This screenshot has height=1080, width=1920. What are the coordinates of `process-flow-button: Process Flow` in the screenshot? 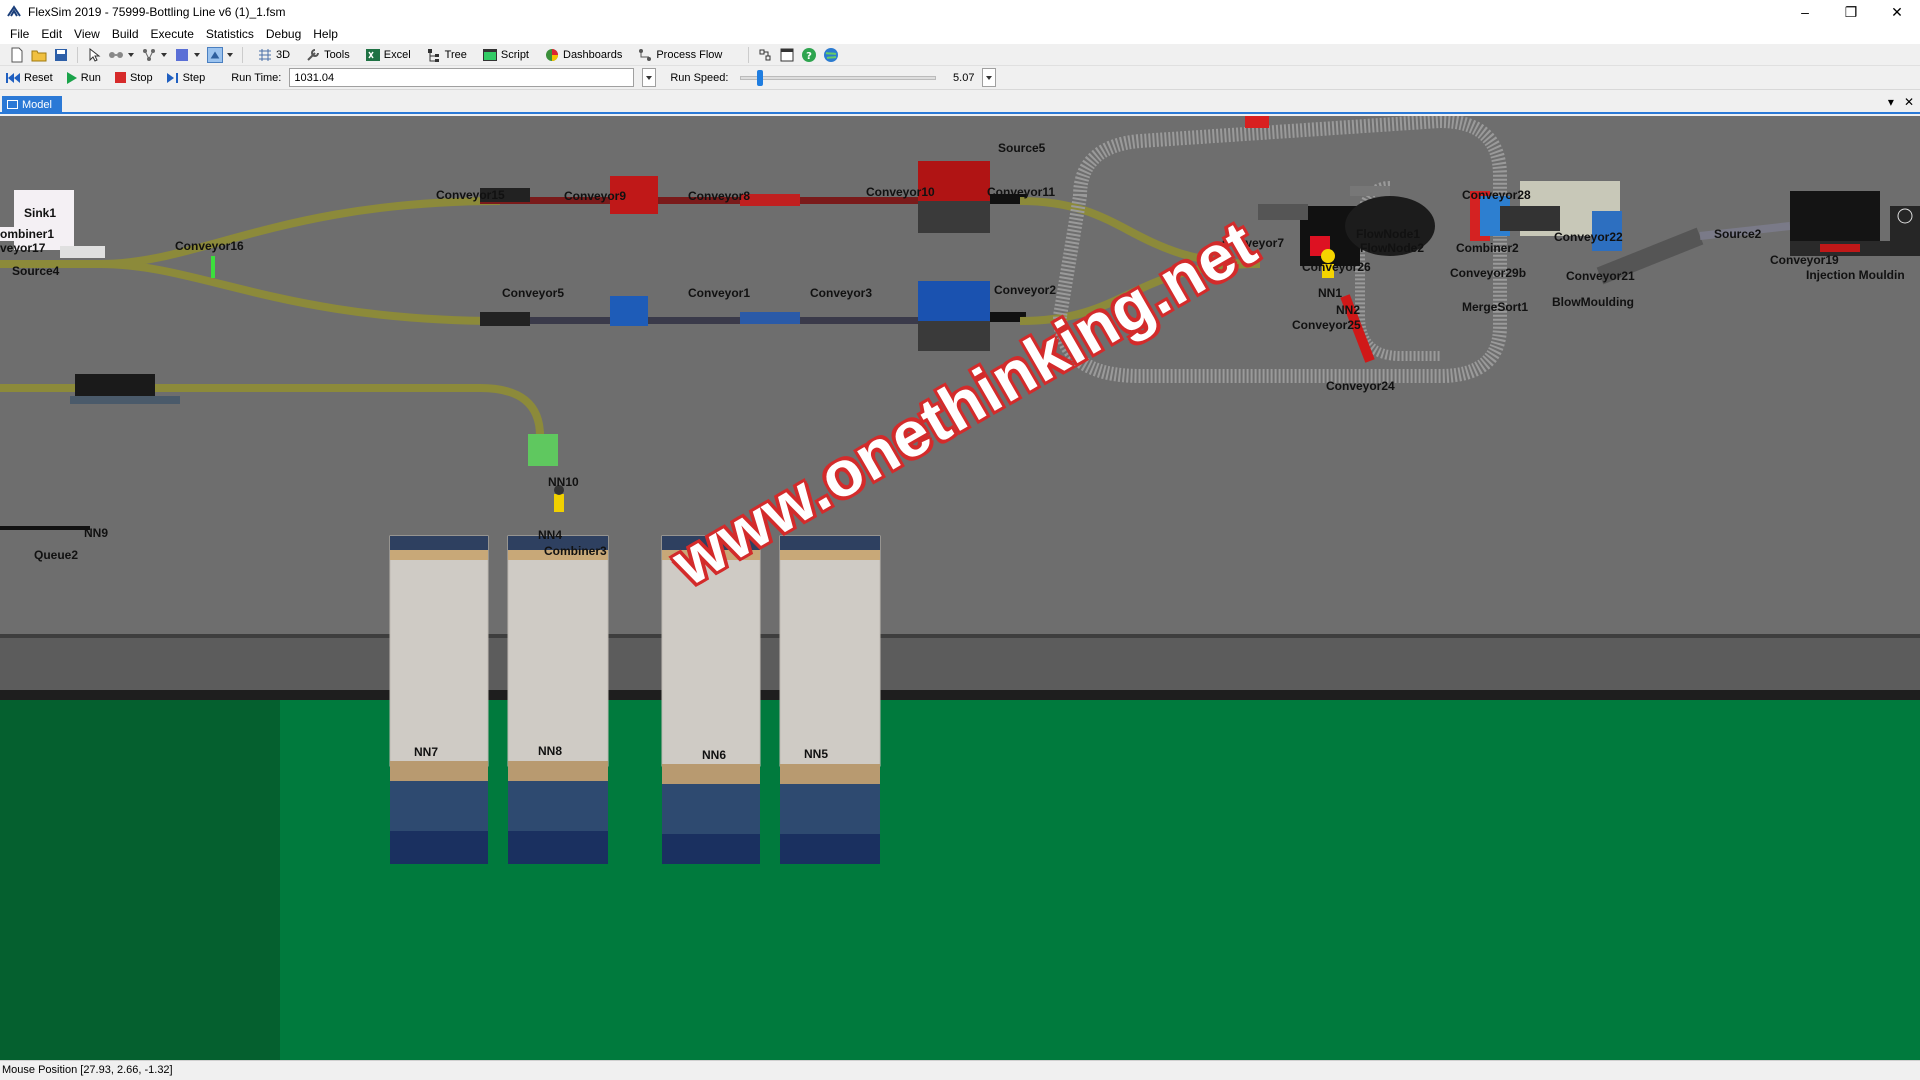 It's located at (678, 55).